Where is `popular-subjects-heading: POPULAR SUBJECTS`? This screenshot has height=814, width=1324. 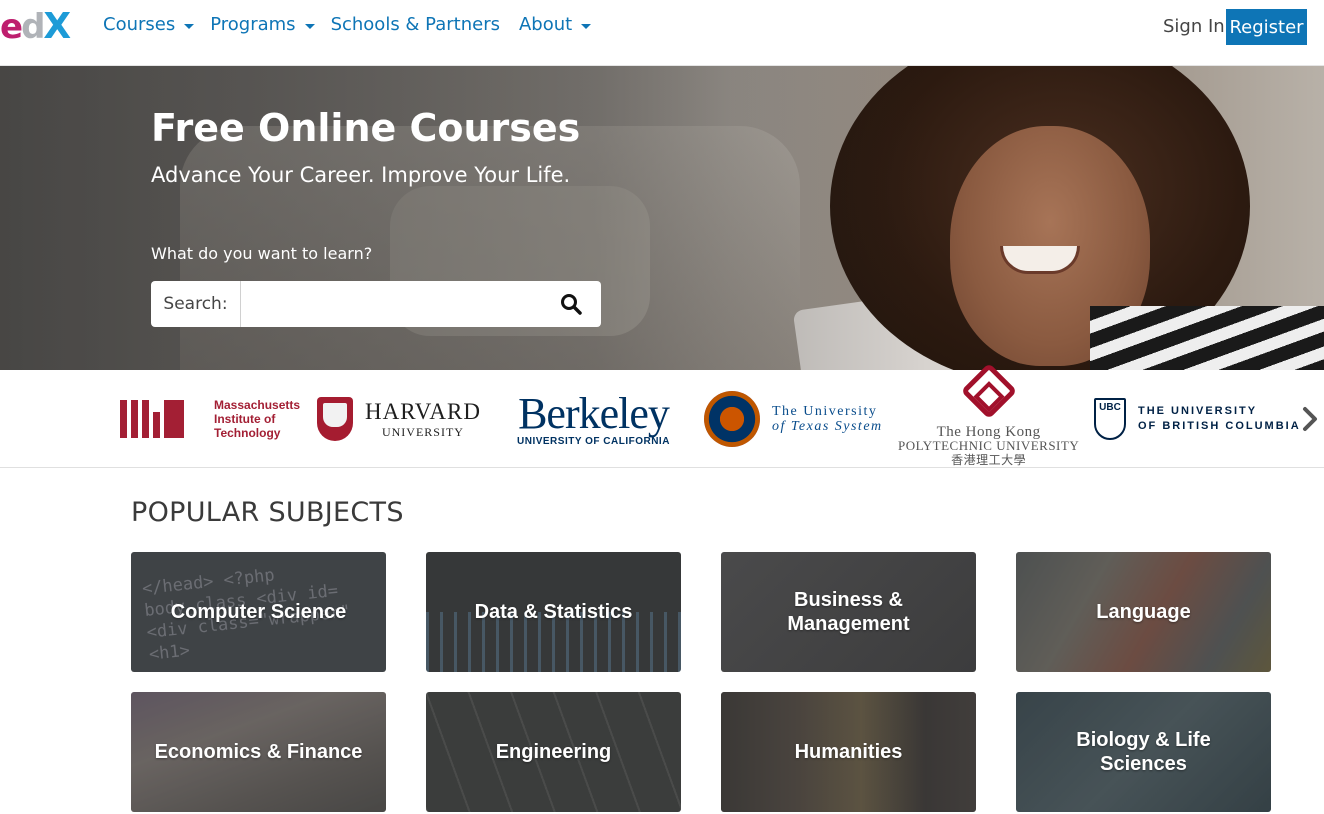 popular-subjects-heading: POPULAR SUBJECTS is located at coordinates (267, 512).